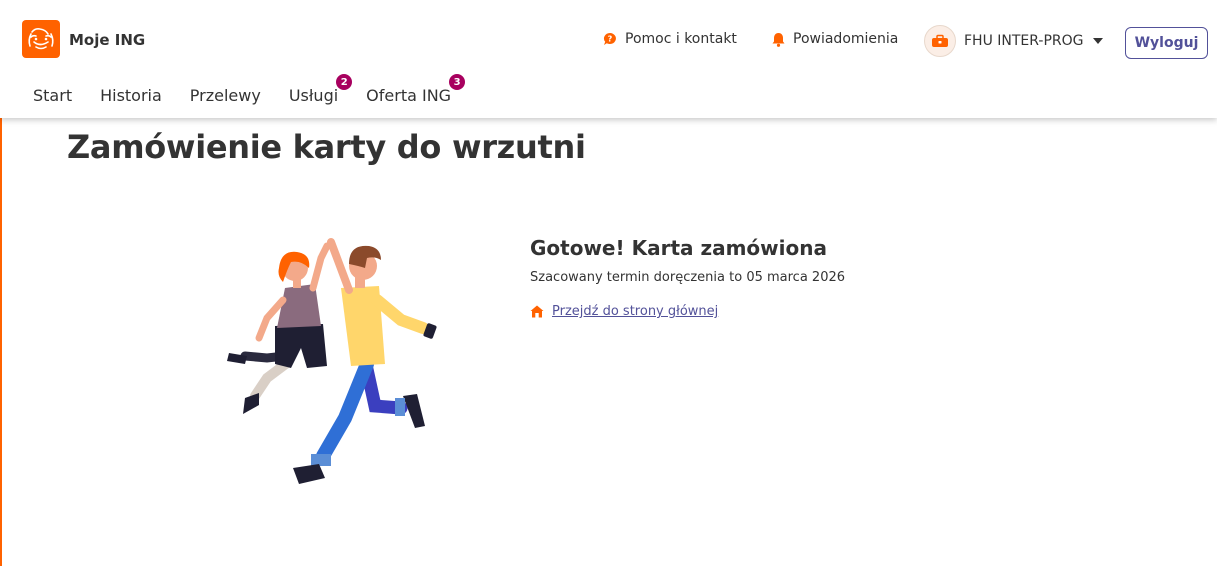 The height and width of the screenshot is (566, 1217). Describe the element at coordinates (457, 82) in the screenshot. I see `nav-badge: 3` at that location.